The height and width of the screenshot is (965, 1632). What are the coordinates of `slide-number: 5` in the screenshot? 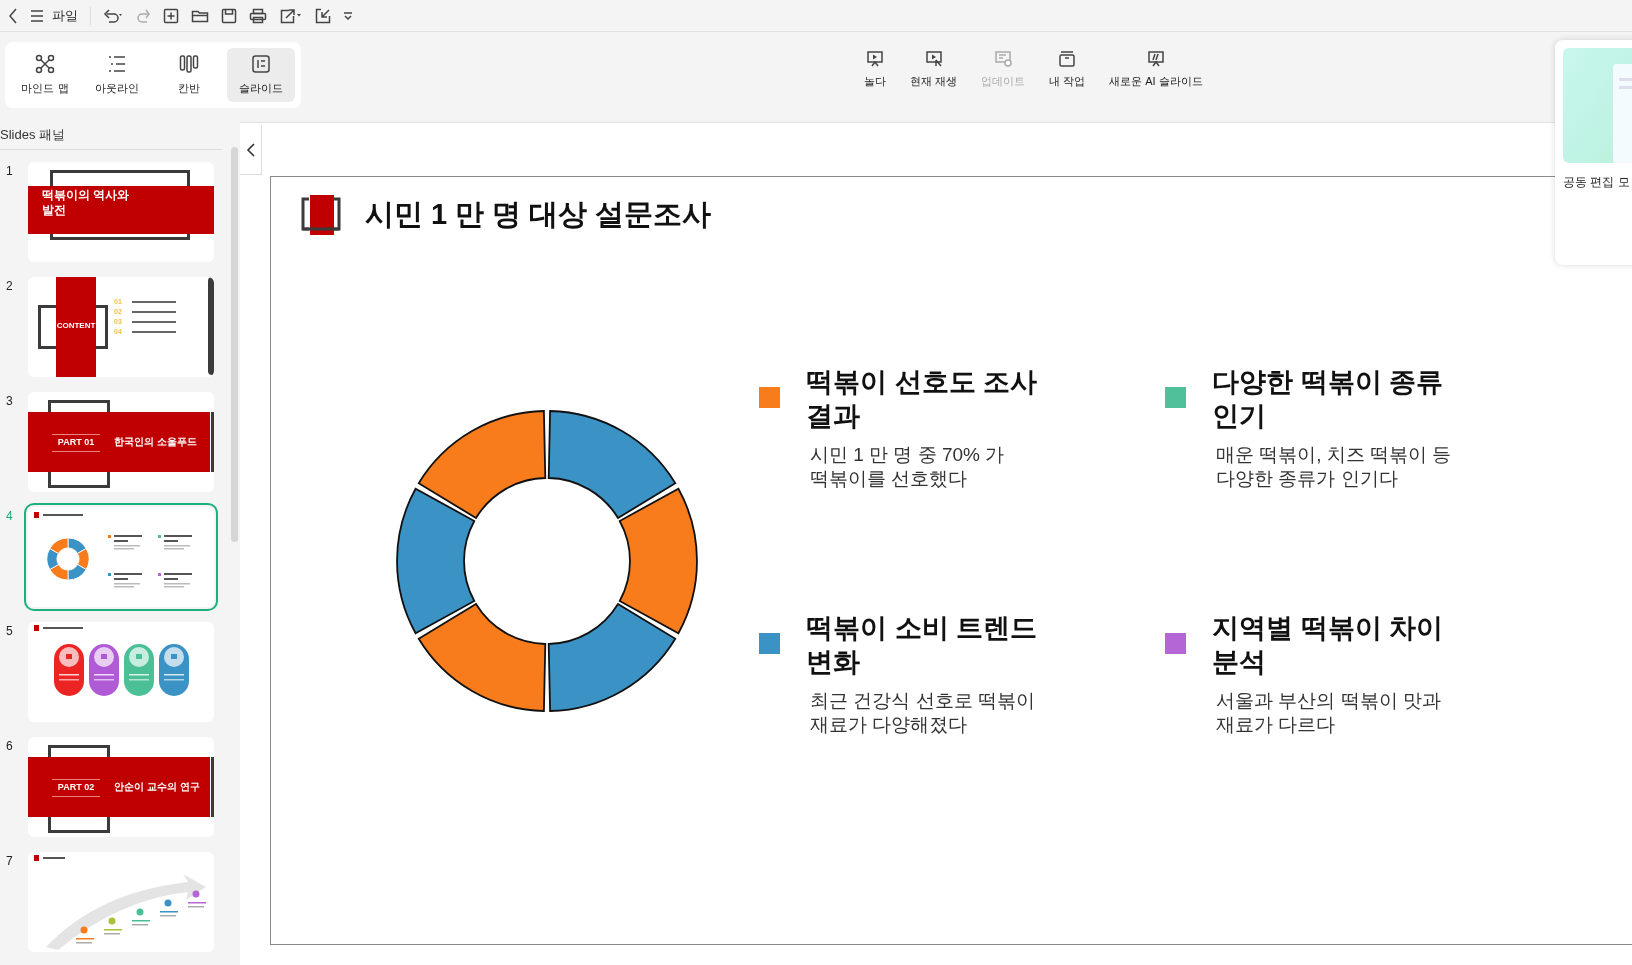 It's located at (9, 631).